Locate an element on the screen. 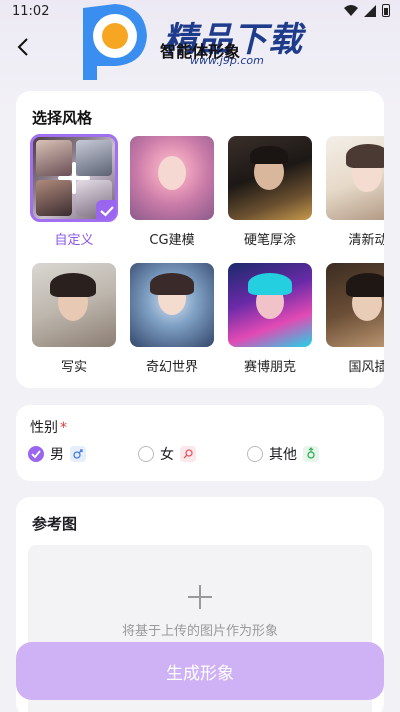 Image resolution: width=400 pixels, height=712 pixels. style-label: 国风插 is located at coordinates (366, 367).